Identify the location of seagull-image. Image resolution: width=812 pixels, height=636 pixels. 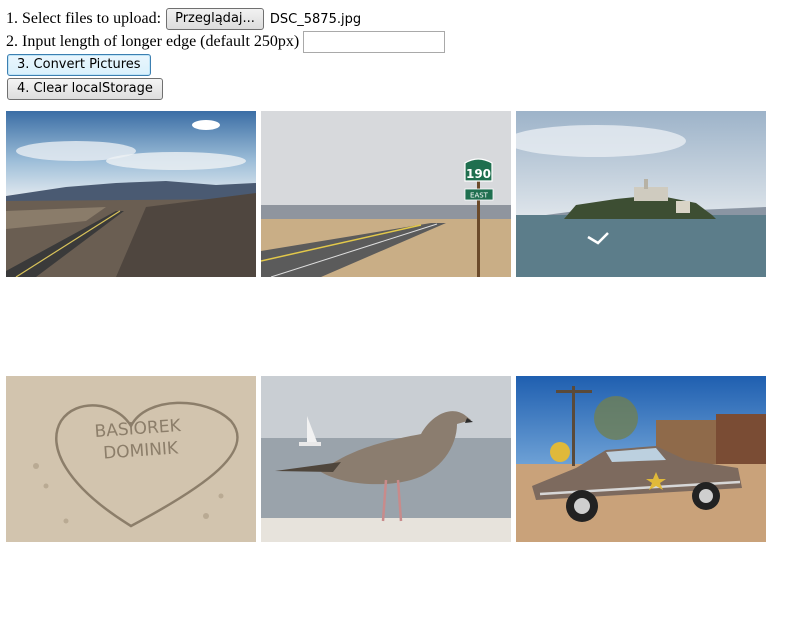
(386, 459).